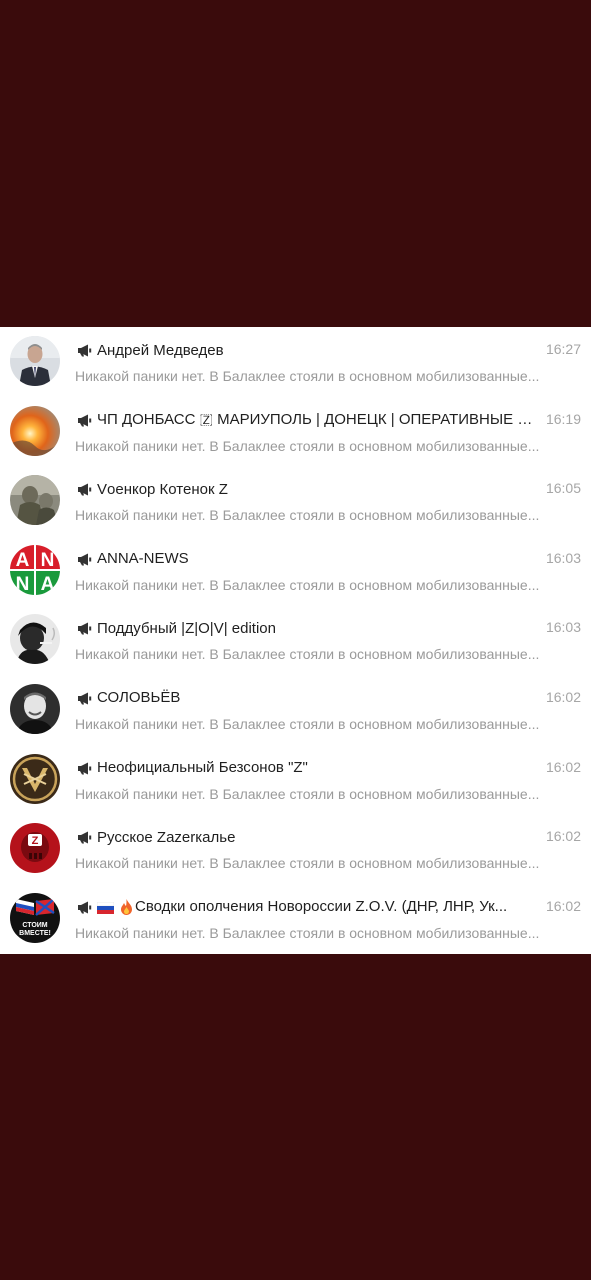 The width and height of the screenshot is (591, 1280). What do you see at coordinates (166, 837) in the screenshot?
I see `chat-title: Русское Zazerкалье` at bounding box center [166, 837].